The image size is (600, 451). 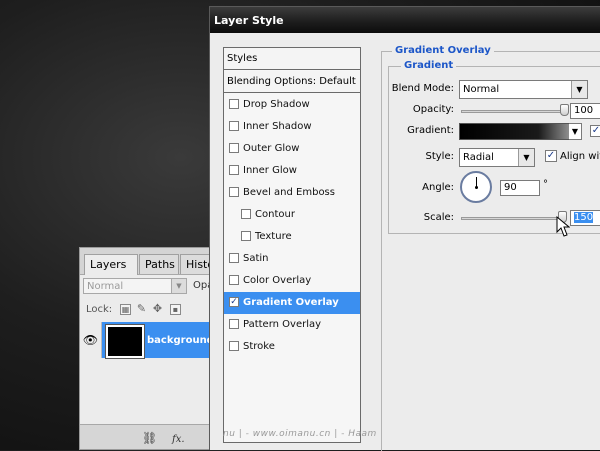 I want to click on style-checkbox-satin, so click(x=234, y=258).